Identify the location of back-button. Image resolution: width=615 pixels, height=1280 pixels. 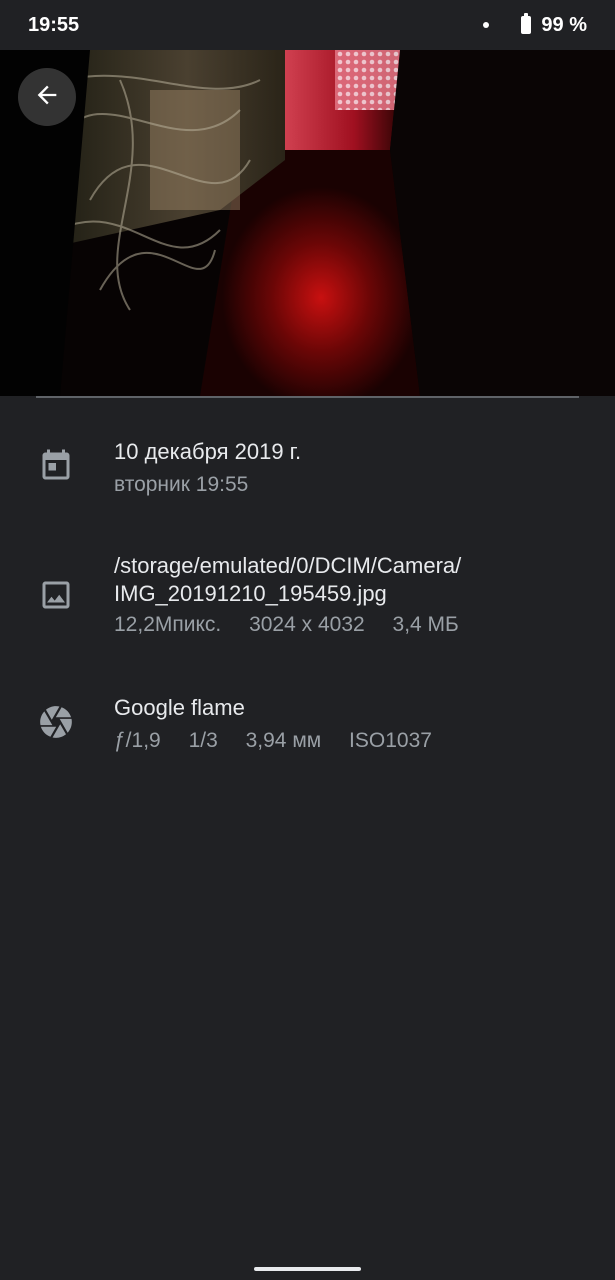
(47, 97).